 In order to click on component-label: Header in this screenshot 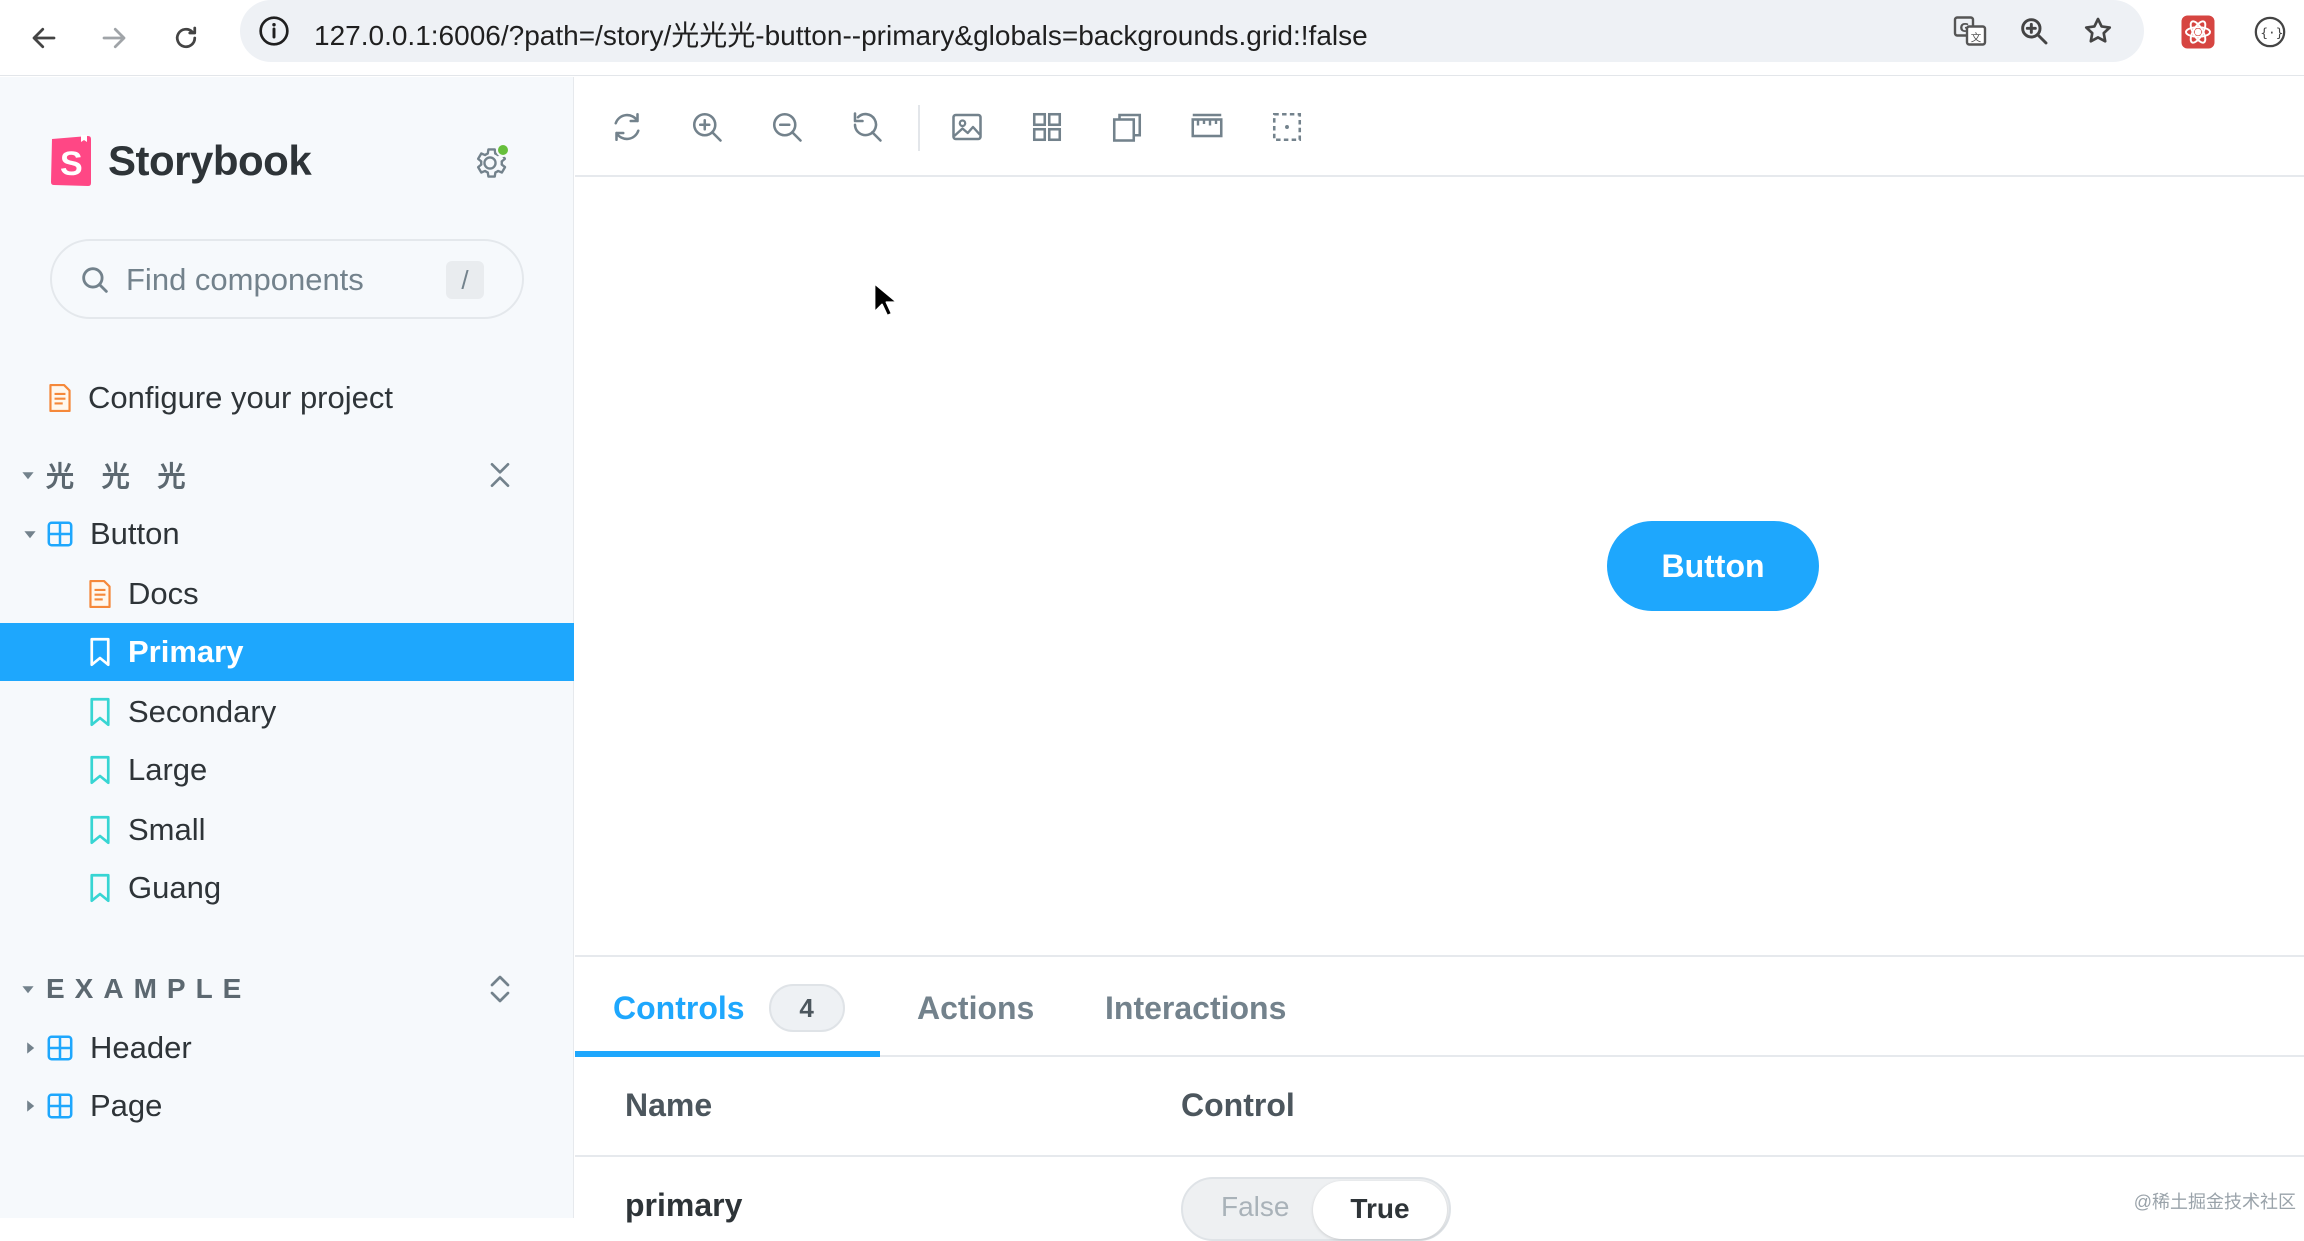, I will do `click(141, 1048)`.